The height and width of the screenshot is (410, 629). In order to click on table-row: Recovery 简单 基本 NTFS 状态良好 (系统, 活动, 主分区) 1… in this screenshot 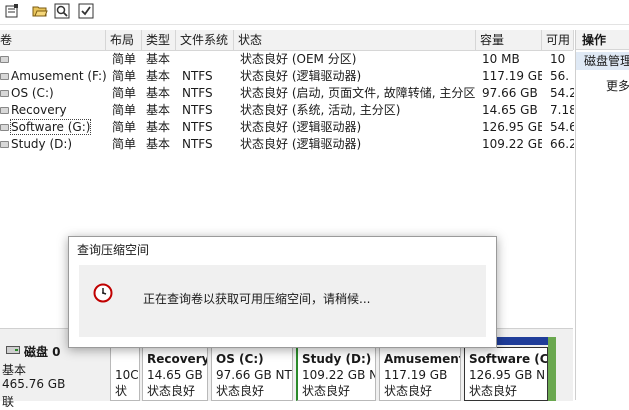, I will do `click(287, 110)`.